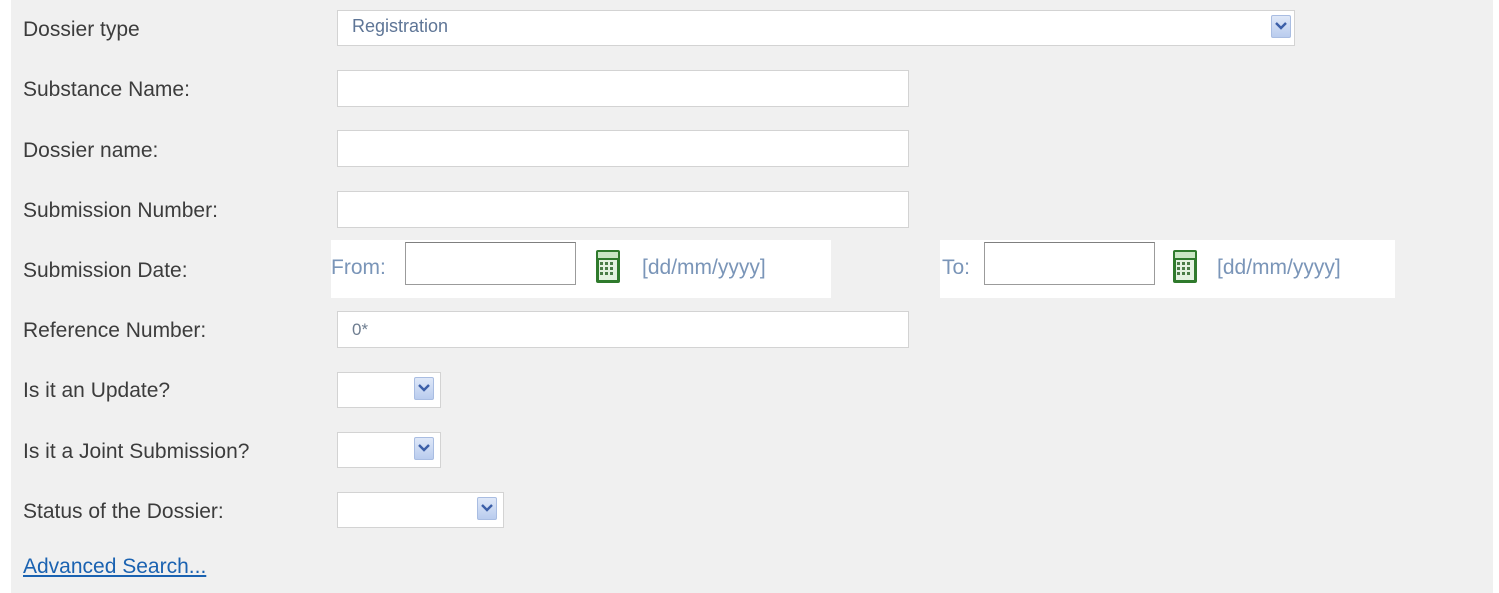 Image resolution: width=1499 pixels, height=593 pixels. Describe the element at coordinates (358, 267) in the screenshot. I see `date-from-label: From:` at that location.